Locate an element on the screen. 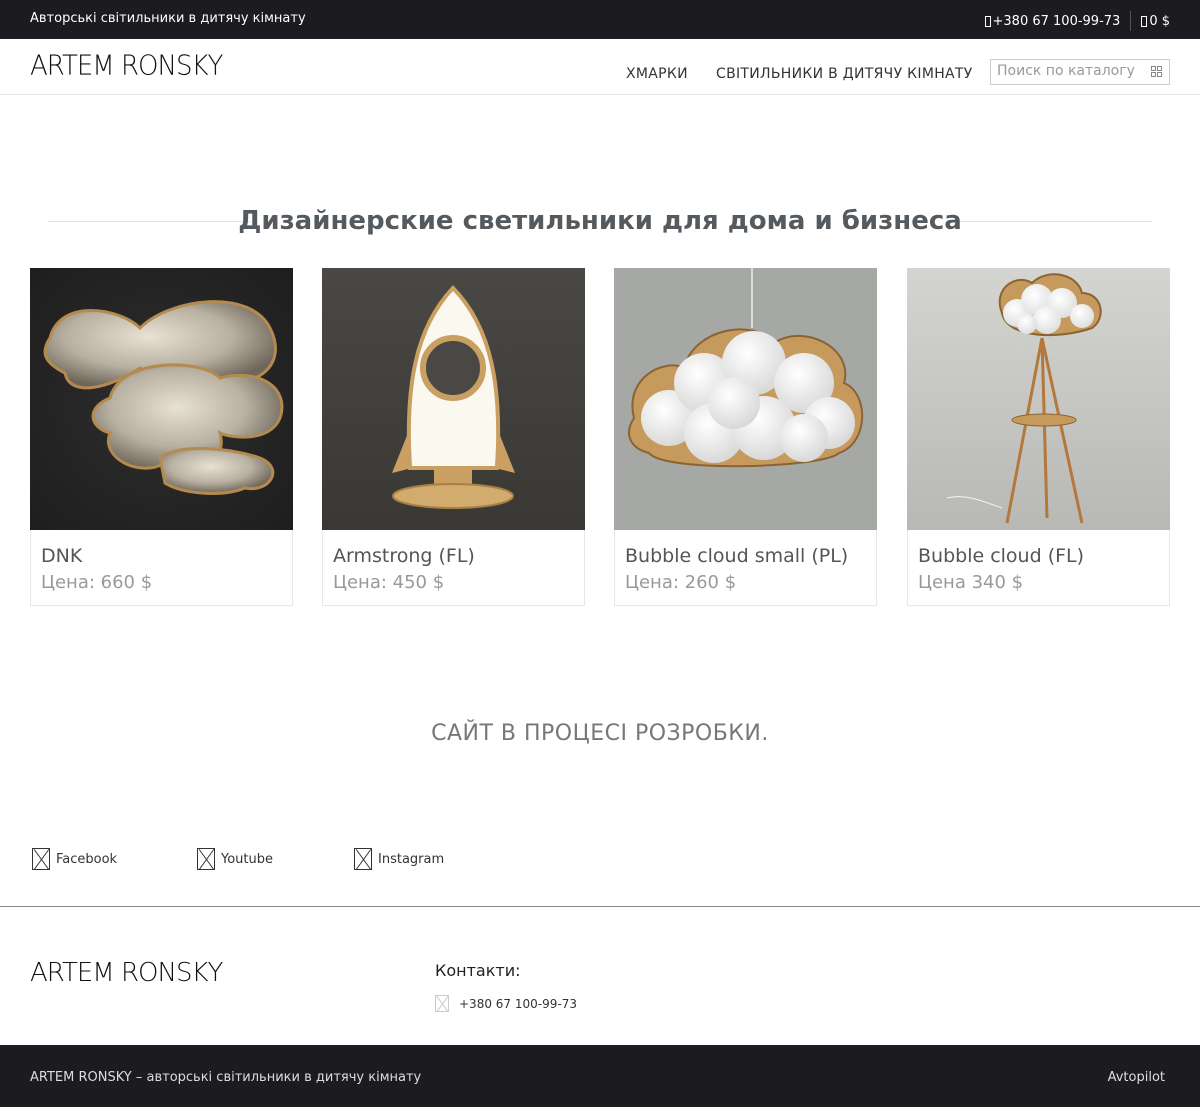 This screenshot has height=1107, width=1200. cart-icon is located at coordinates (1144, 21).